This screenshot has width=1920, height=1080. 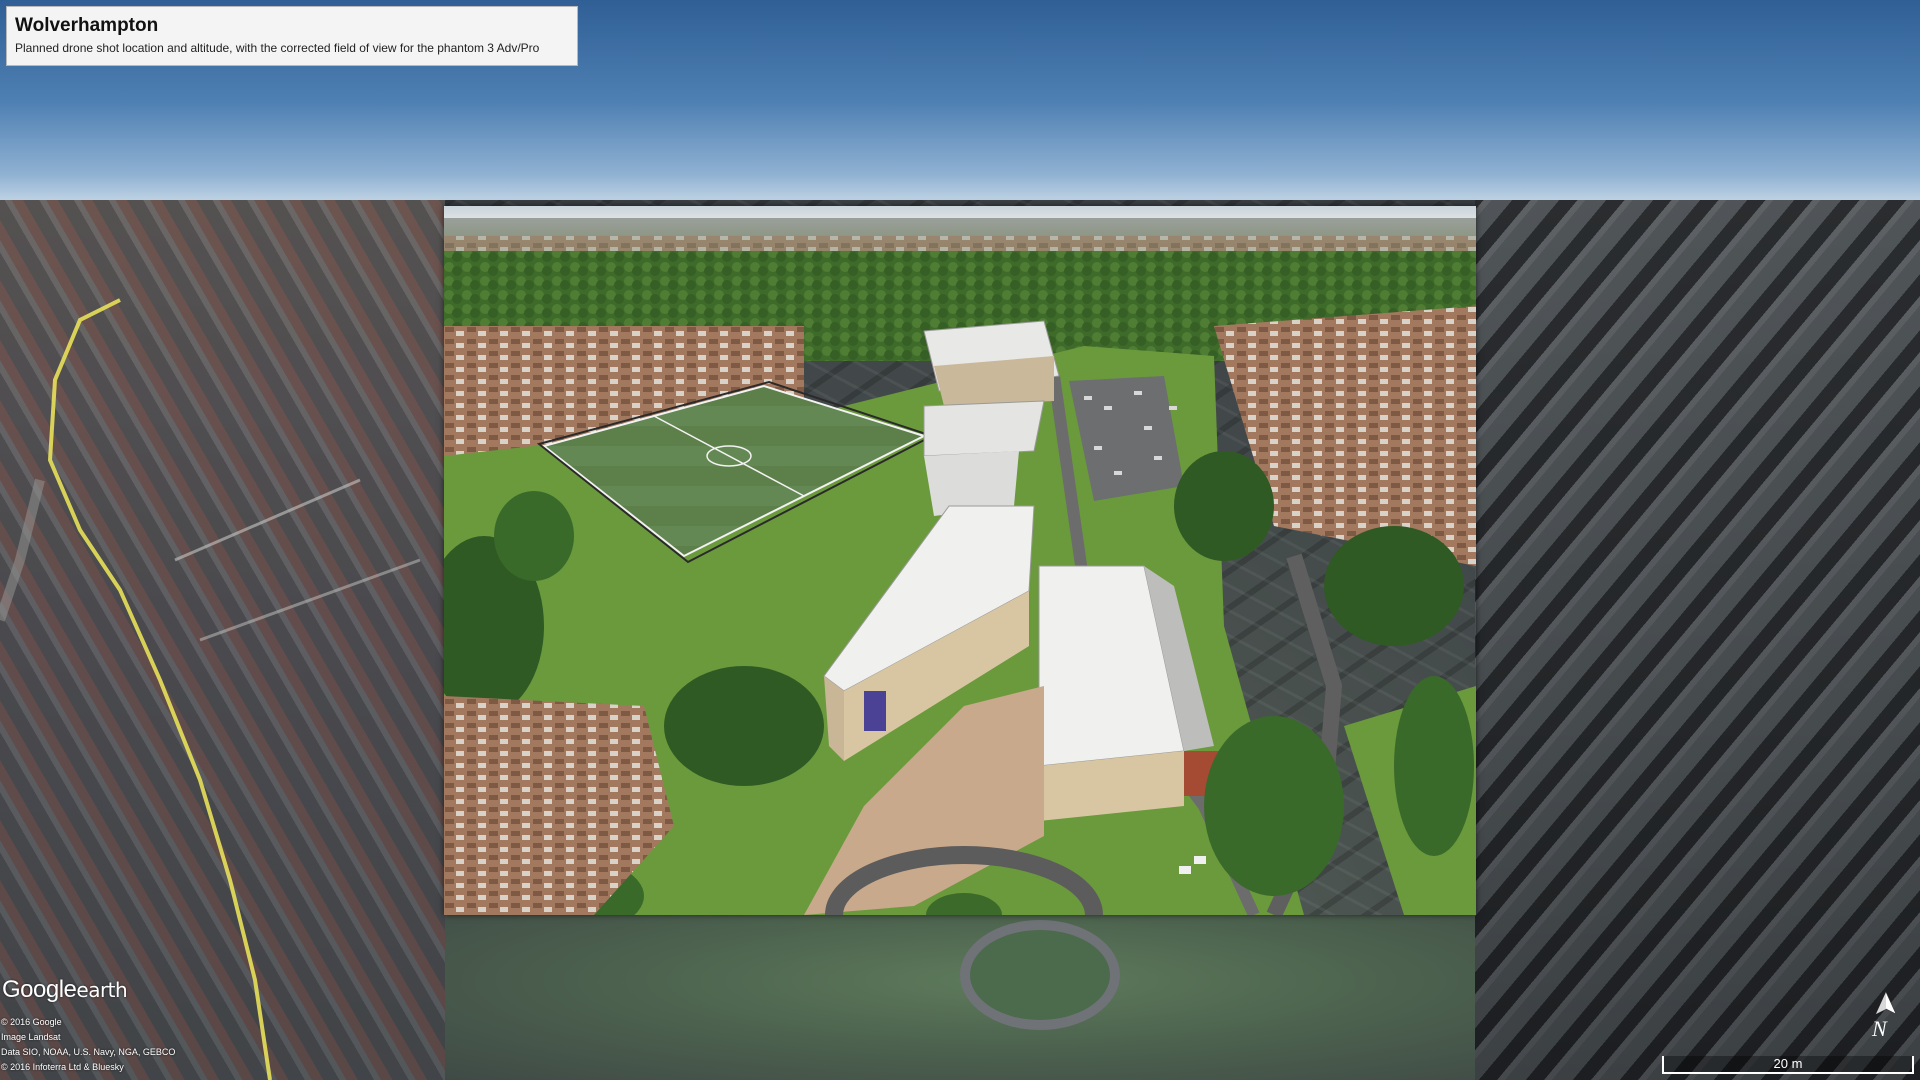 I want to click on attribution-line: © 2016 Google, so click(x=31, y=1022).